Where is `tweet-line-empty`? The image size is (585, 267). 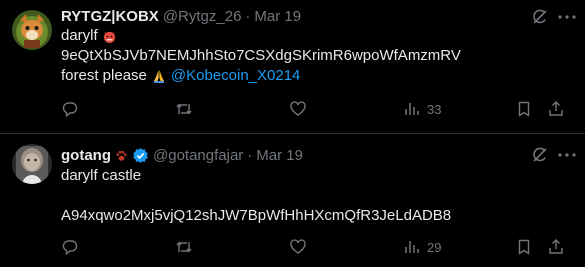 tweet-line-empty is located at coordinates (256, 196).